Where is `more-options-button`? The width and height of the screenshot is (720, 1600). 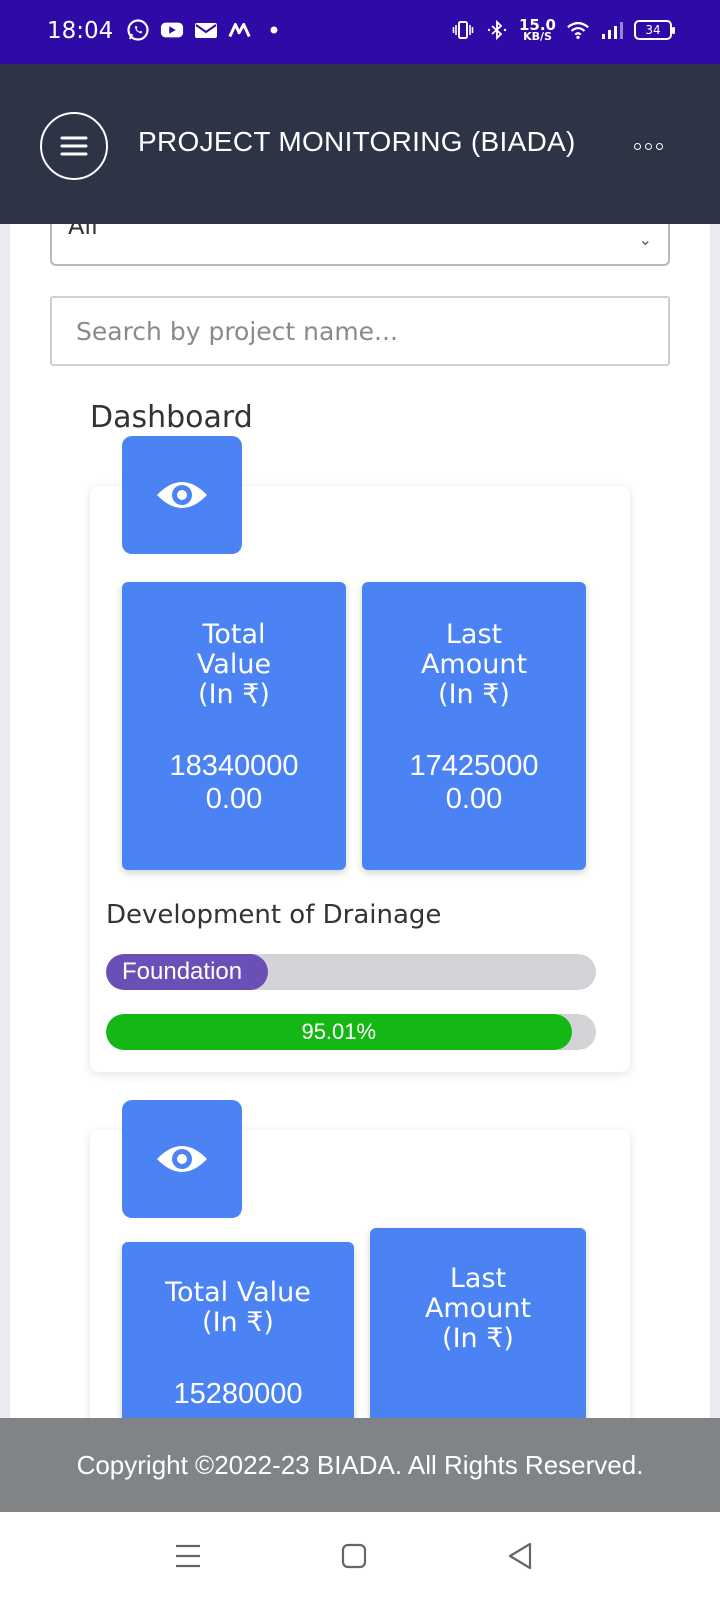 more-options-button is located at coordinates (648, 146).